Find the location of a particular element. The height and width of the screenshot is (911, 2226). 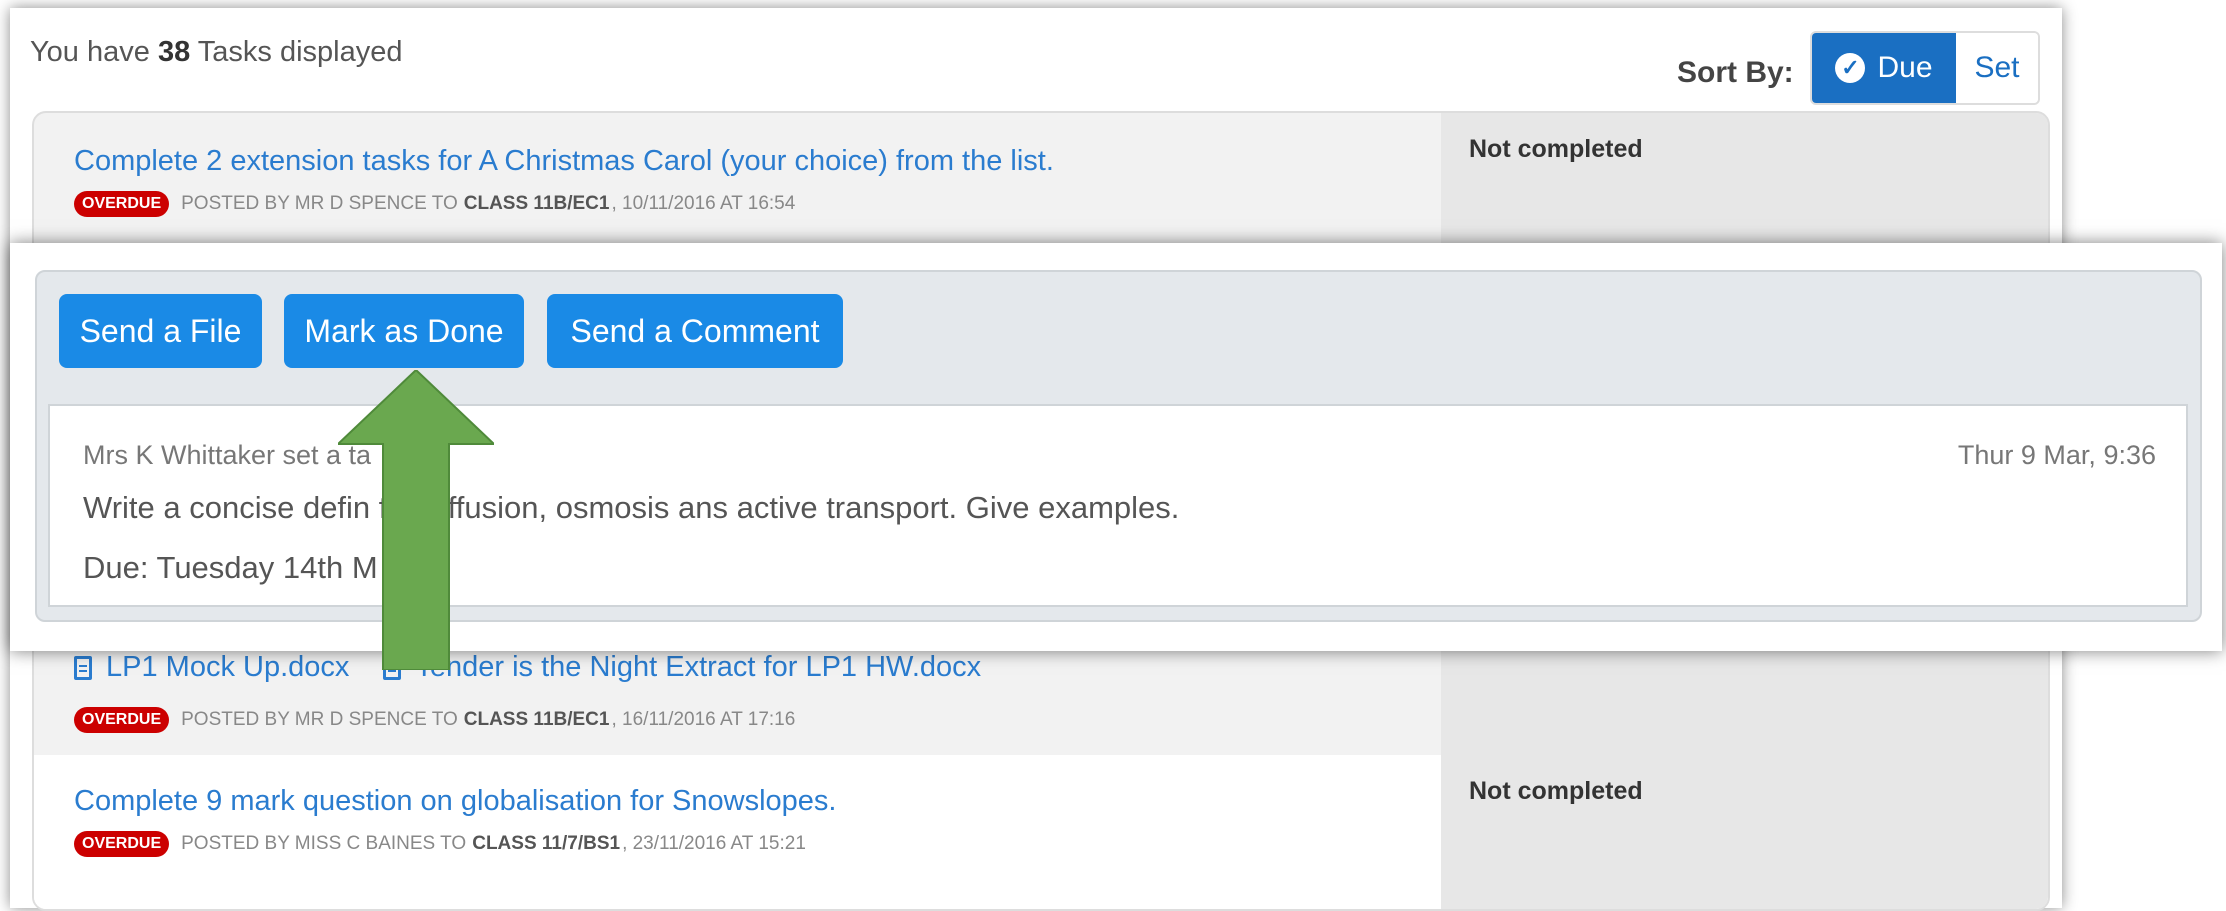

sort-set-button: Set is located at coordinates (1997, 68).